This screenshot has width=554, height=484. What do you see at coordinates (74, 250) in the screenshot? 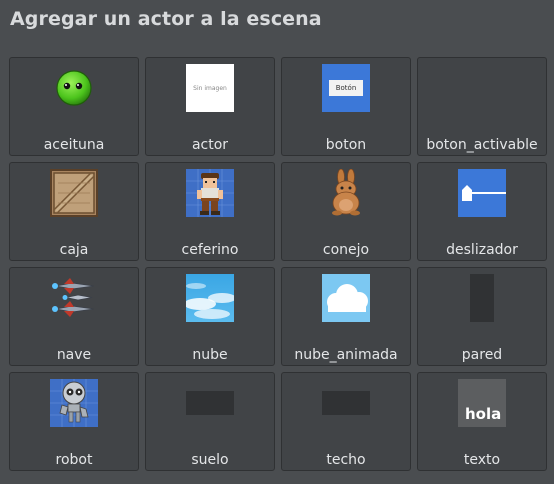
I see `actor-label: caja` at bounding box center [74, 250].